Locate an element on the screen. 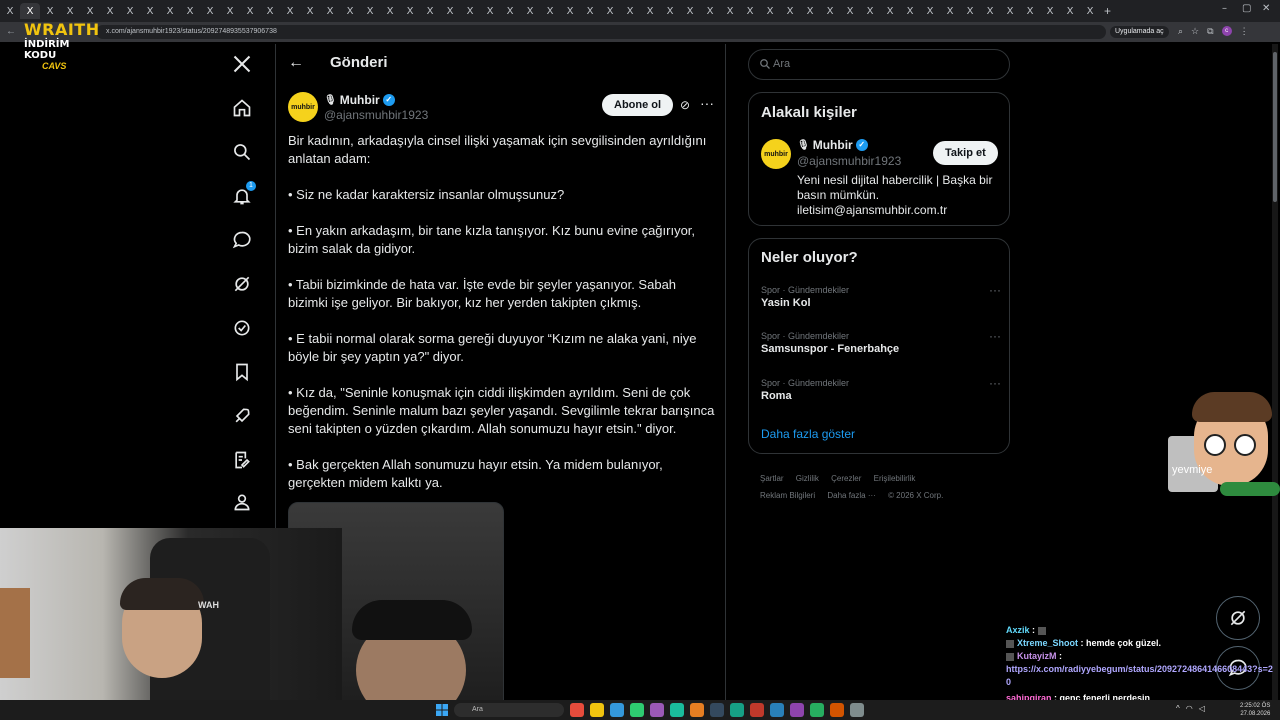 The image size is (1280, 720). minimize-button: – is located at coordinates (1224, 8).